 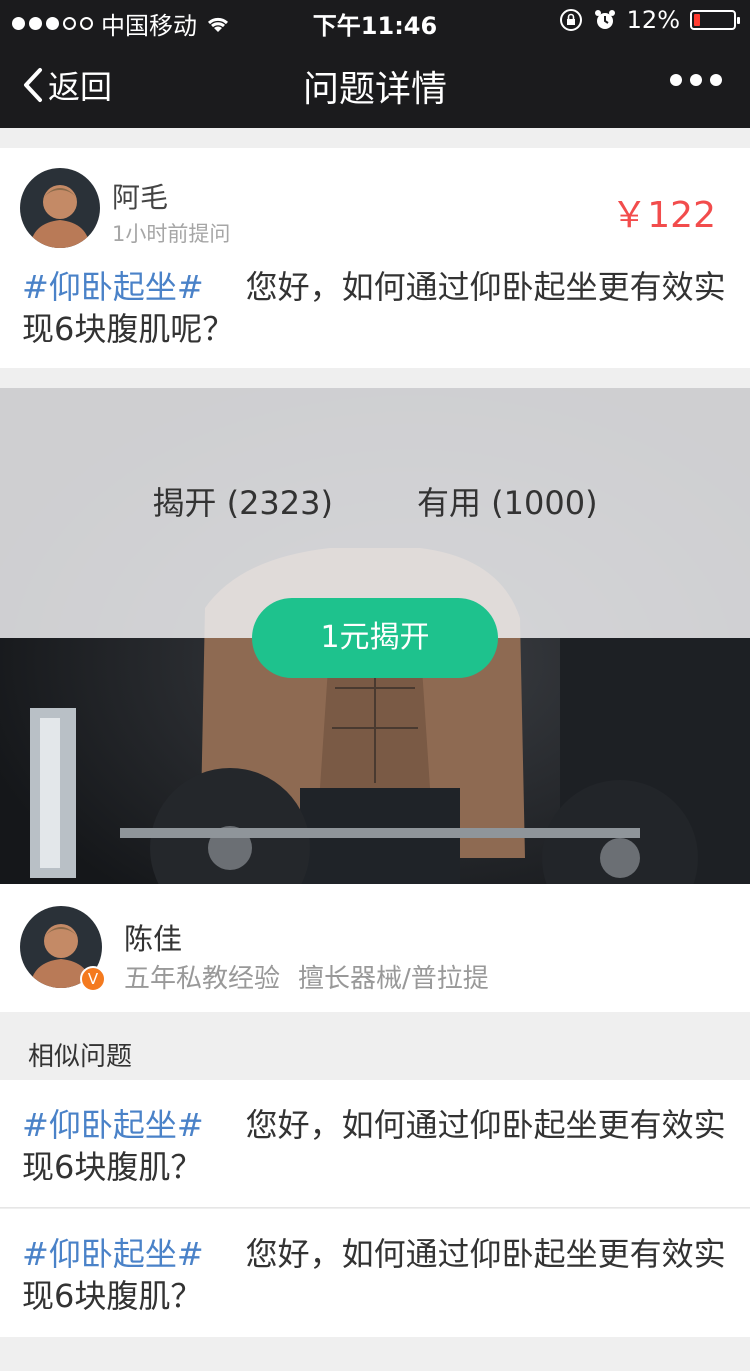 I want to click on battery-icon, so click(x=715, y=20).